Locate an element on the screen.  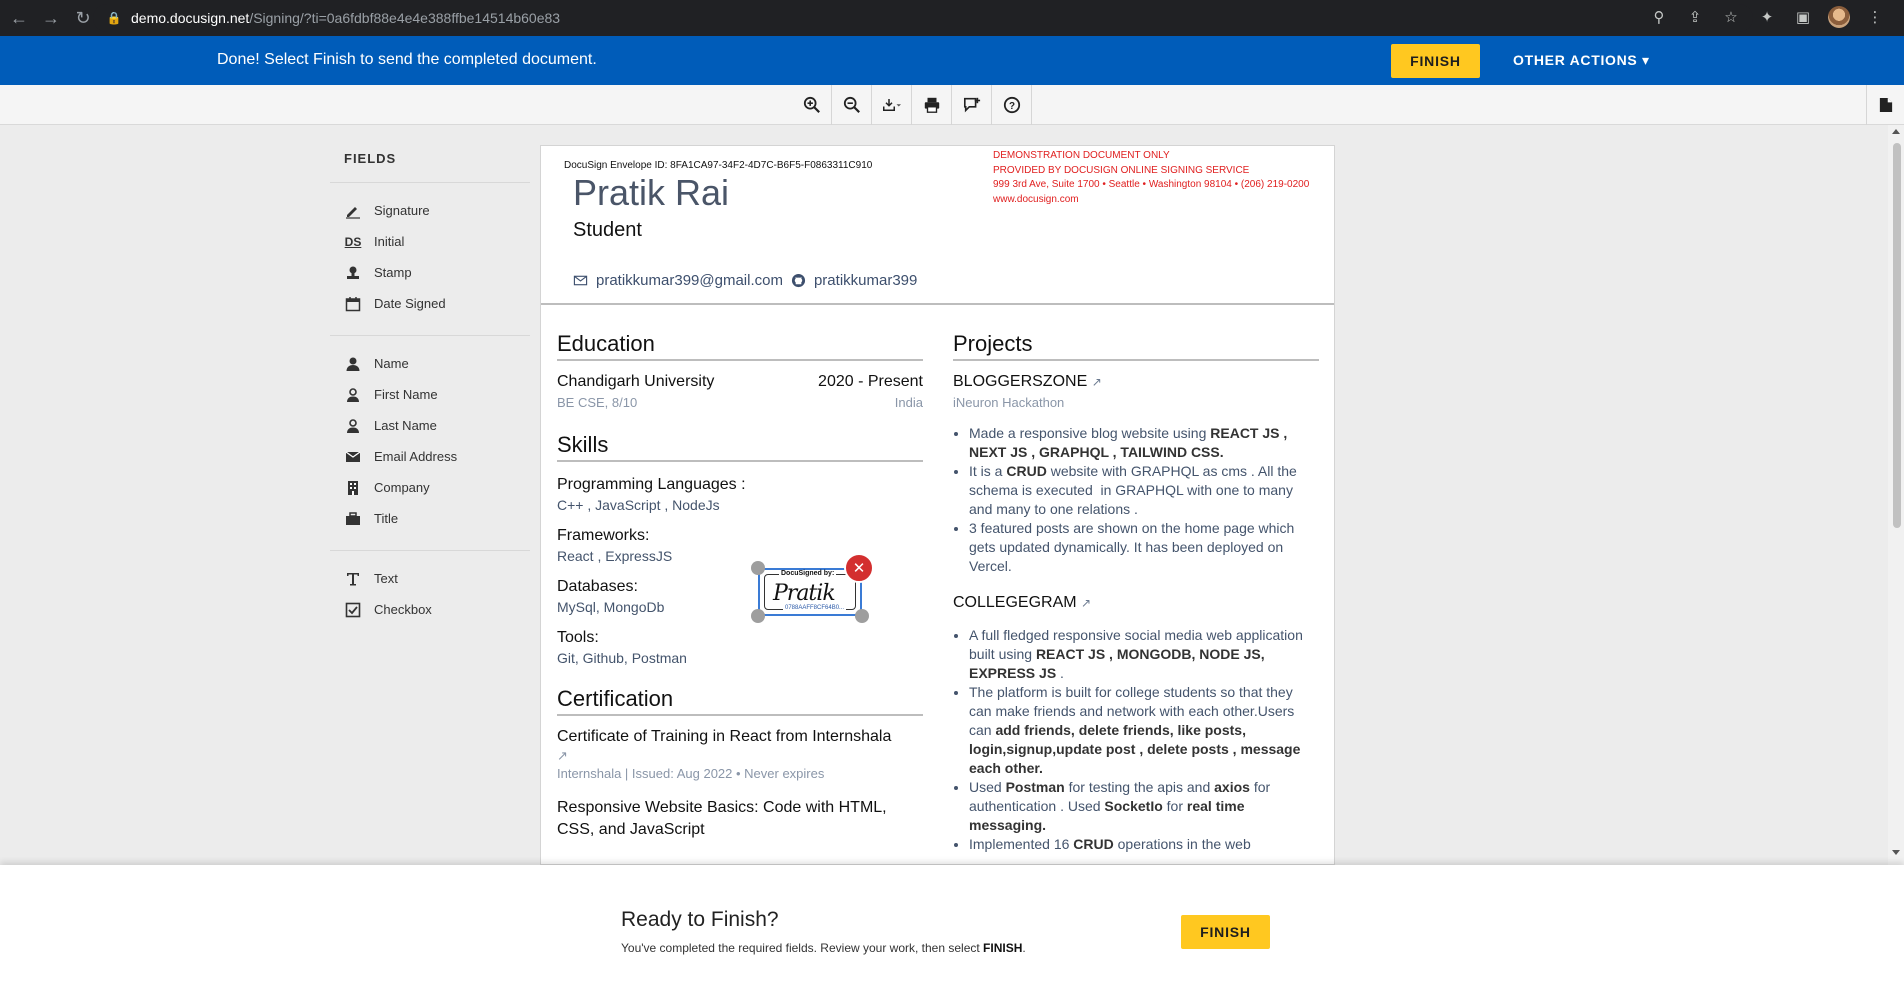
extensions-icon: ✦ is located at coordinates (1767, 17).